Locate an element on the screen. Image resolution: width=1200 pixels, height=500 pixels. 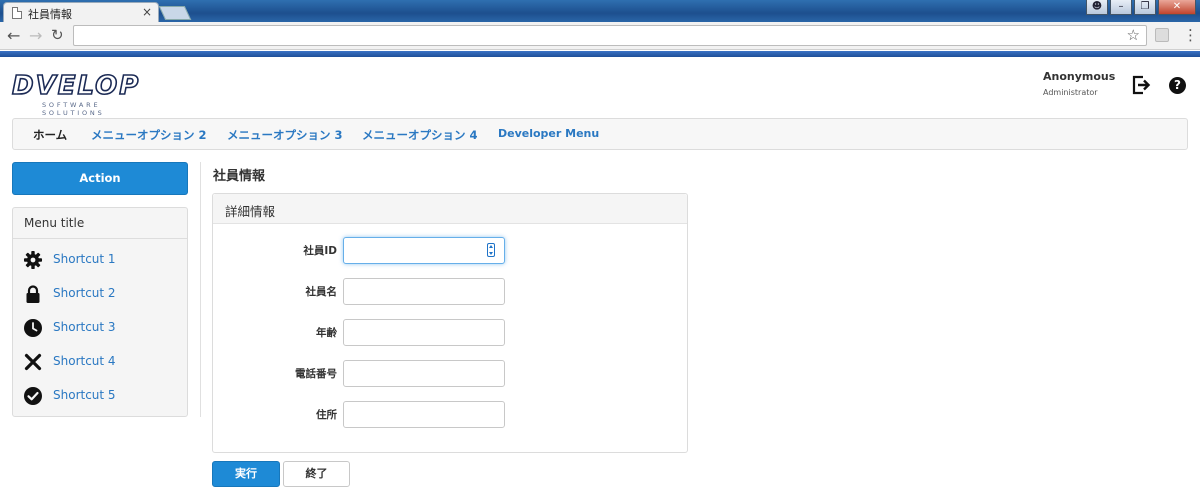
sidebar-divider is located at coordinates (200, 289).